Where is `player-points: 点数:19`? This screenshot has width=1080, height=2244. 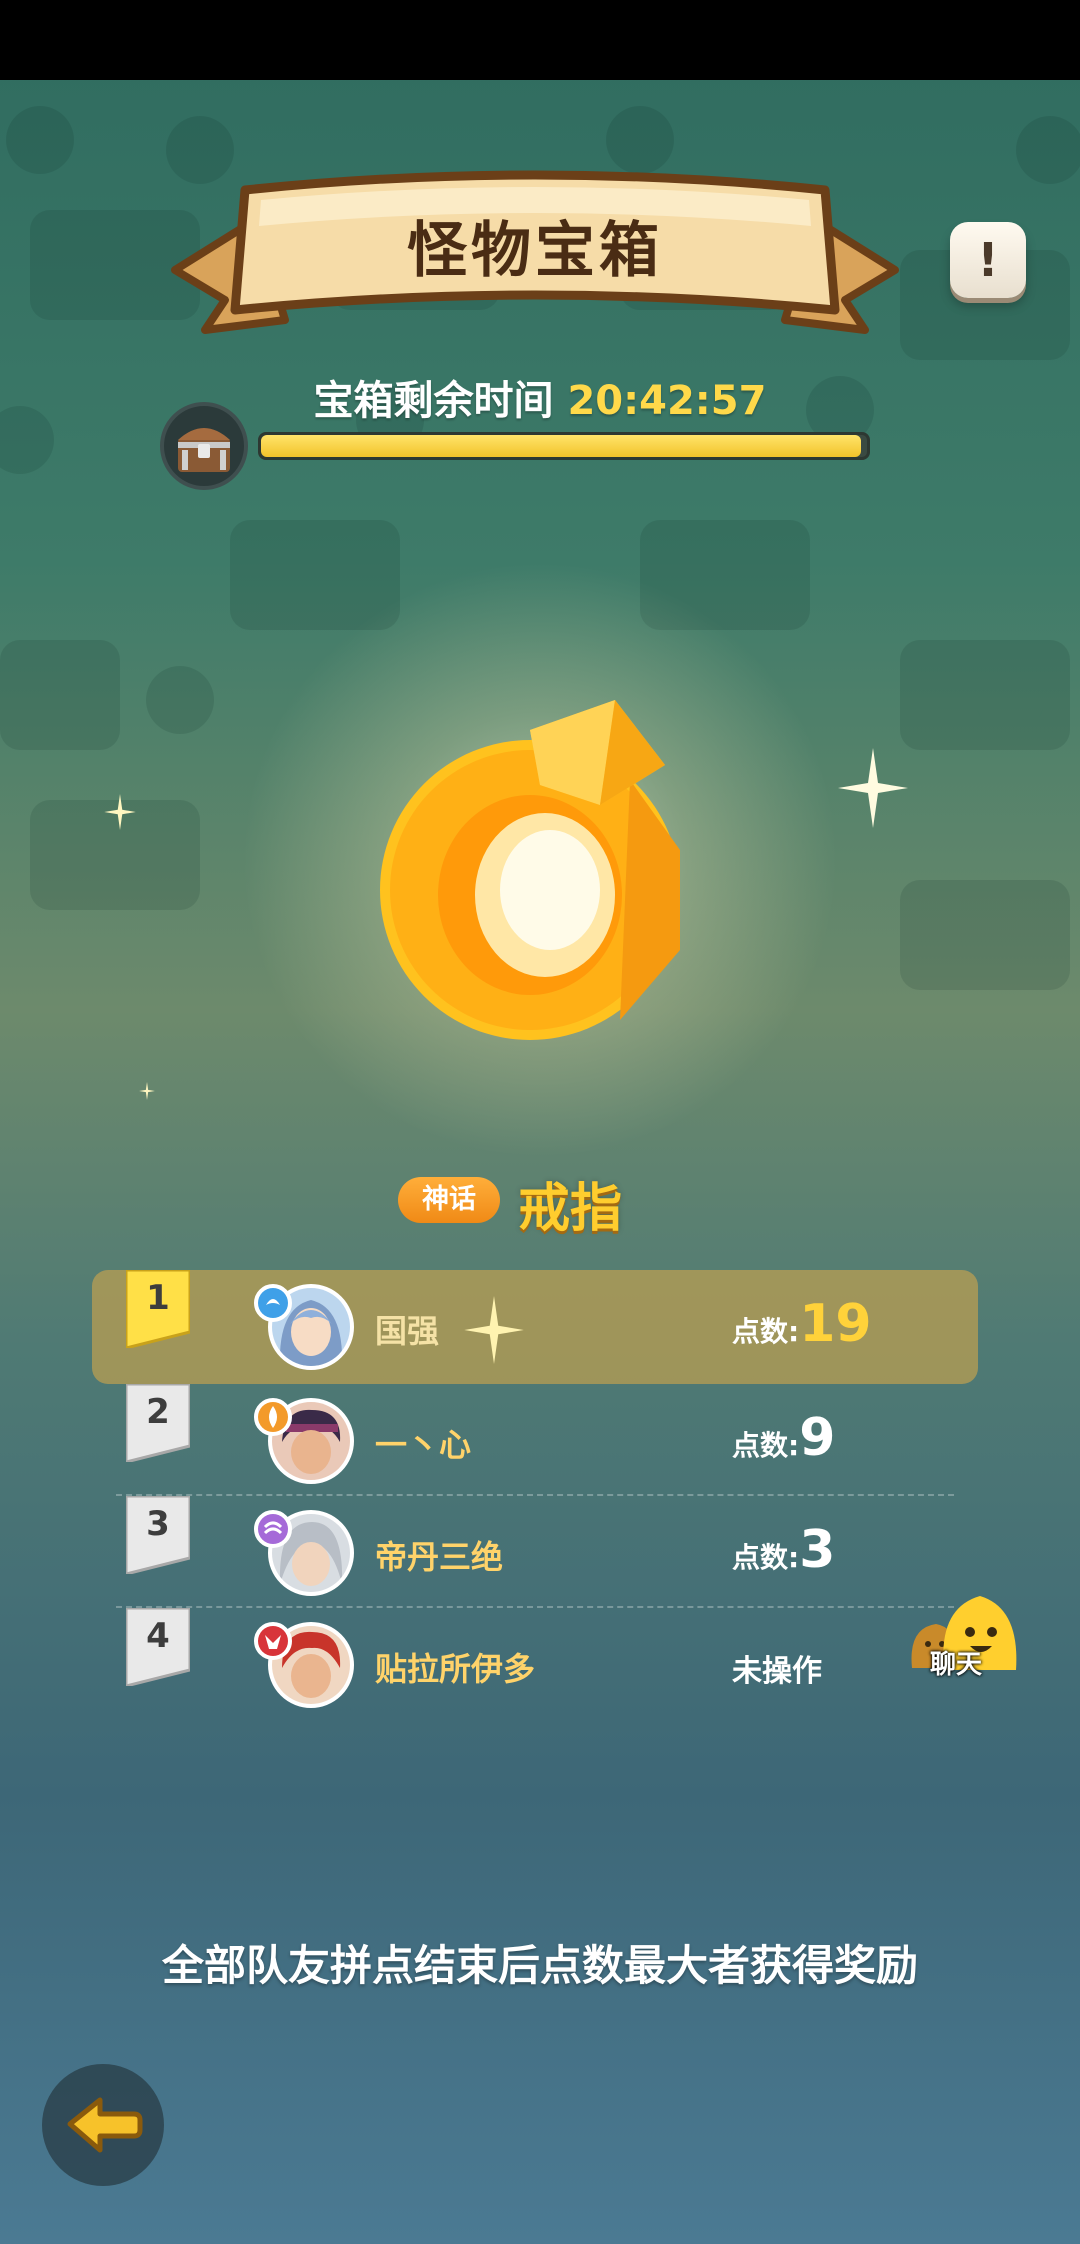 player-points: 点数:19 is located at coordinates (802, 1324).